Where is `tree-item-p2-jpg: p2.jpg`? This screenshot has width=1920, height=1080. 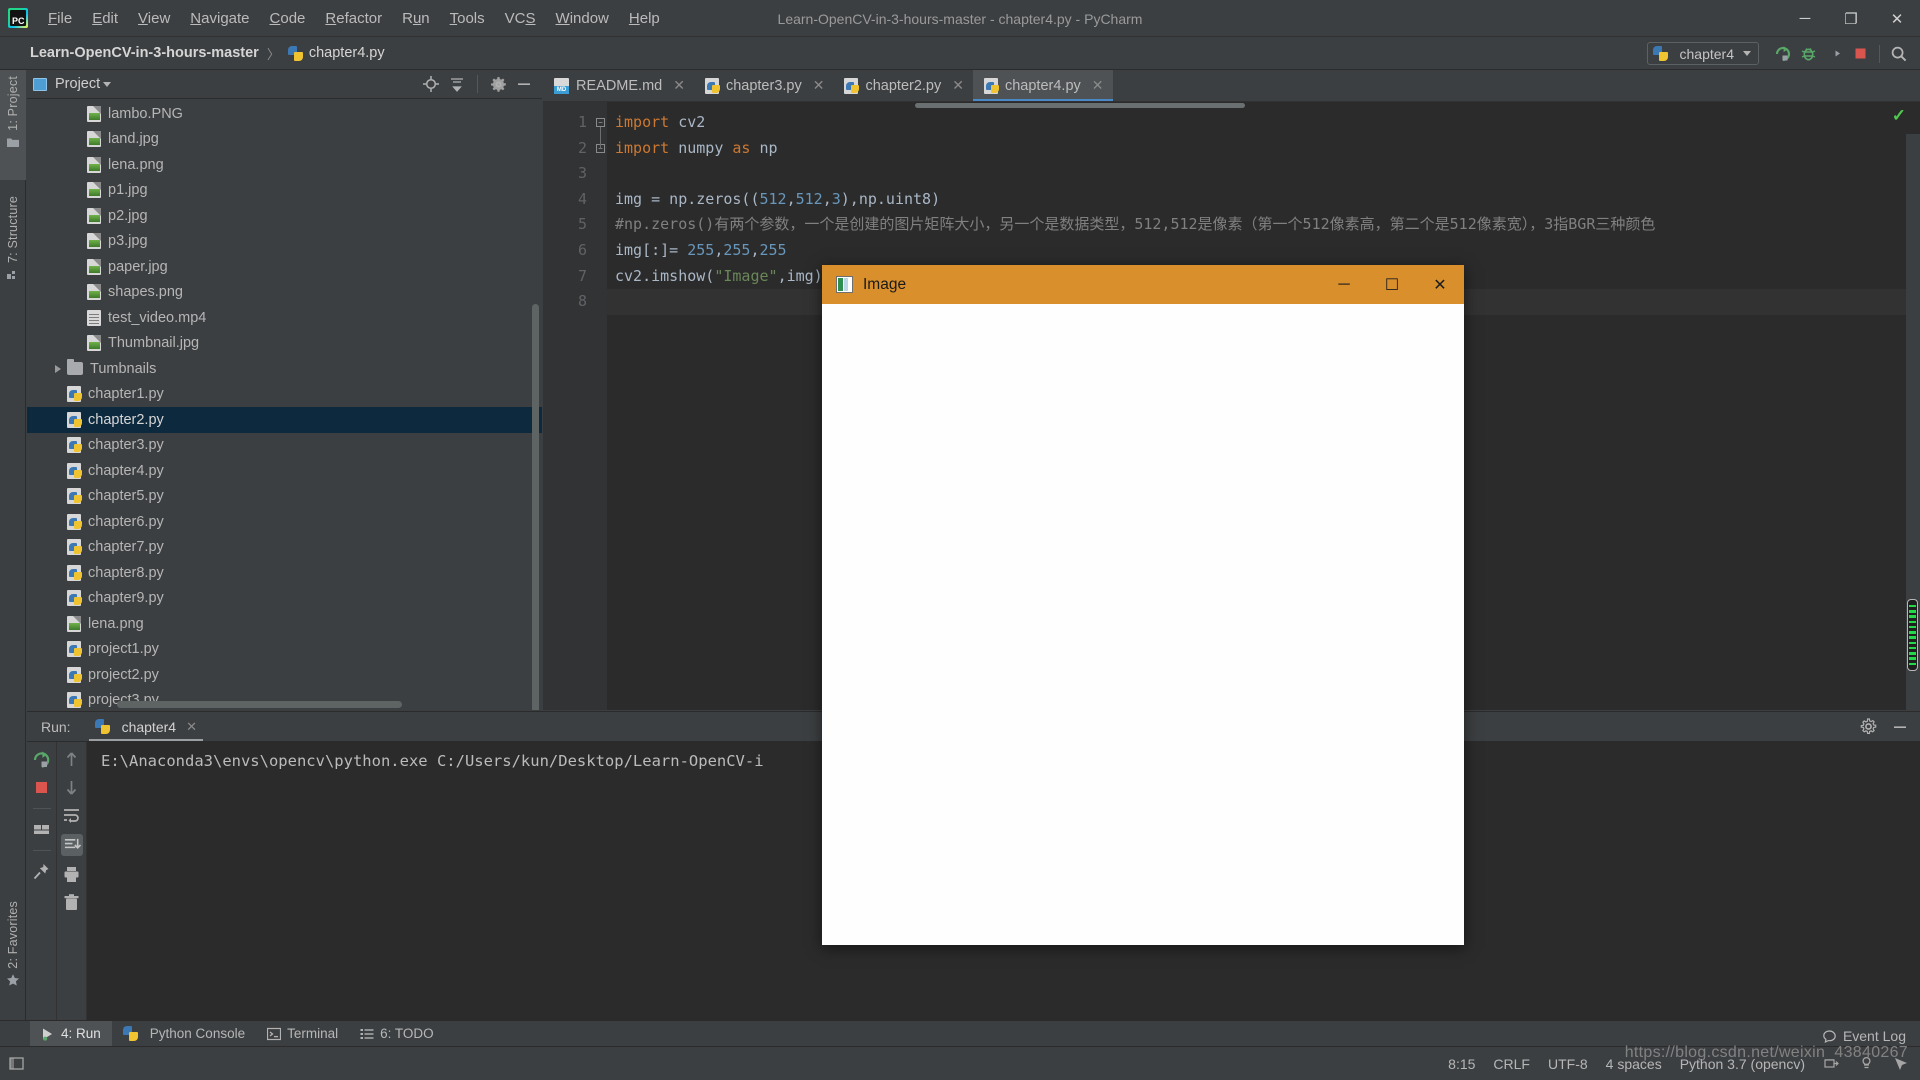
tree-item-p2-jpg: p2.jpg is located at coordinates (284, 216).